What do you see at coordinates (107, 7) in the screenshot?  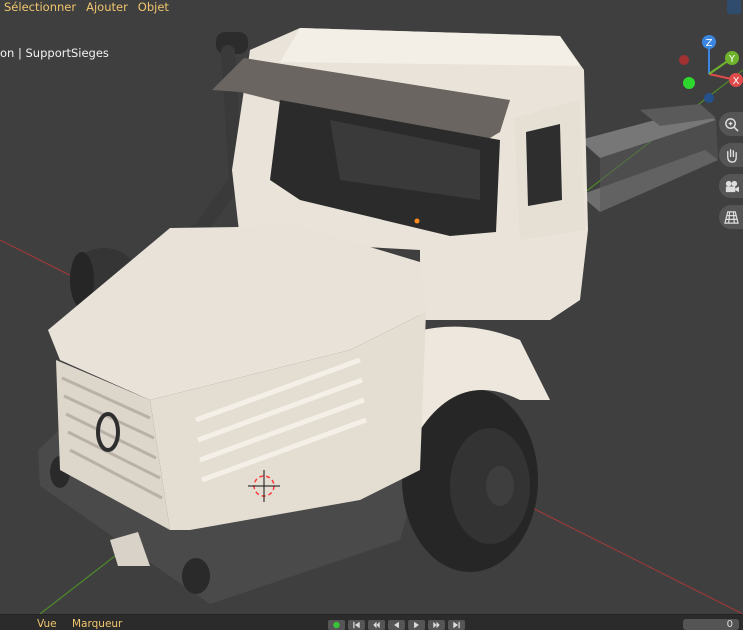 I see `menu-add: Ajouter` at bounding box center [107, 7].